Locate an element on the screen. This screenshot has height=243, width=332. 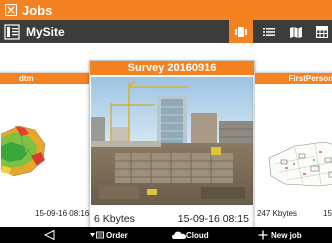
new-job-button: New job is located at coordinates (280, 235).